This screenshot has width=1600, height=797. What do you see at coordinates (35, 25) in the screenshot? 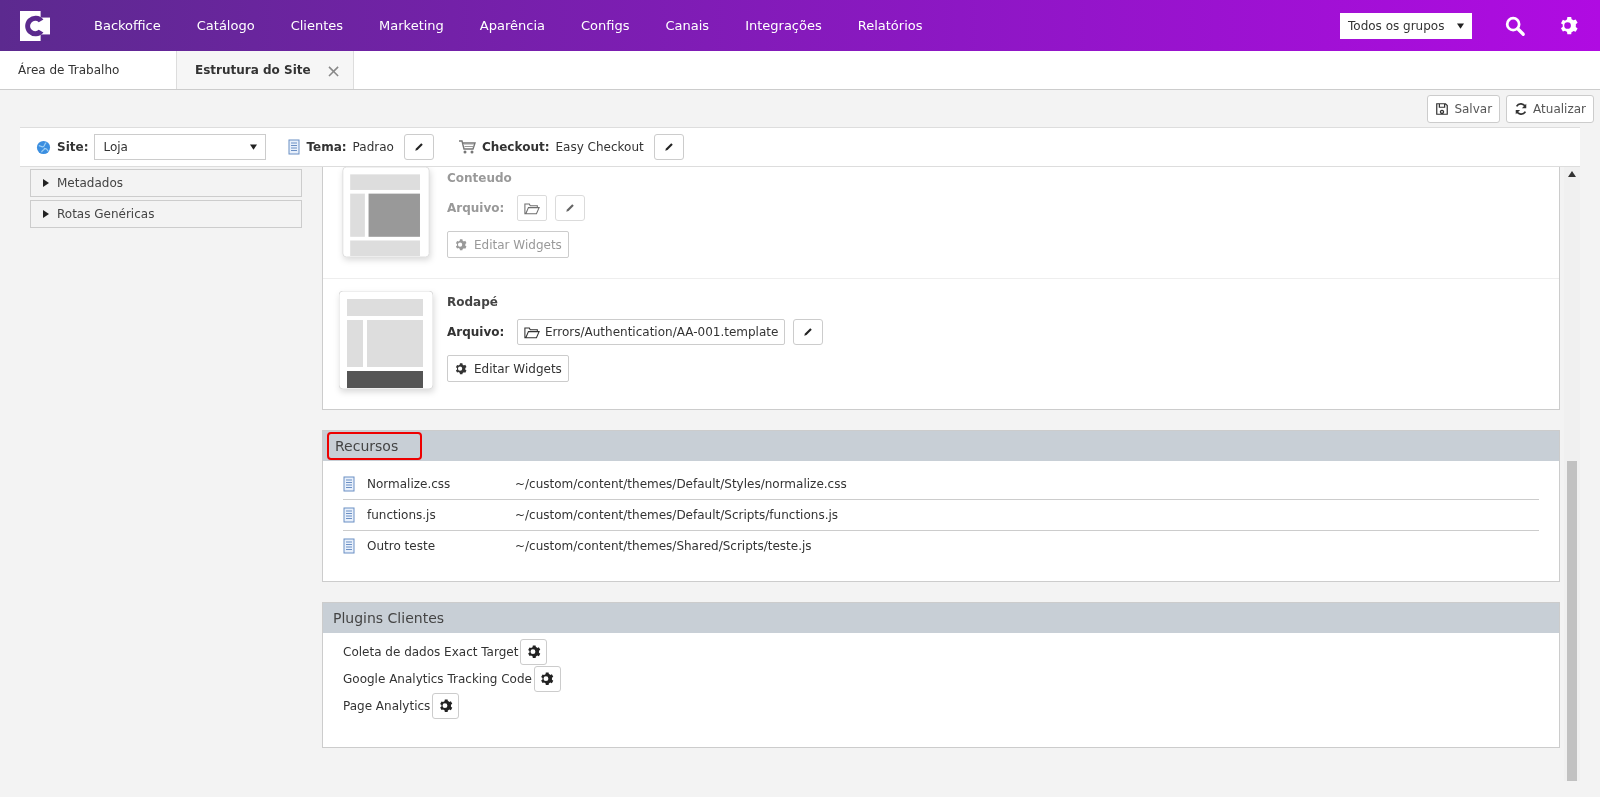
I see `logo-icon` at bounding box center [35, 25].